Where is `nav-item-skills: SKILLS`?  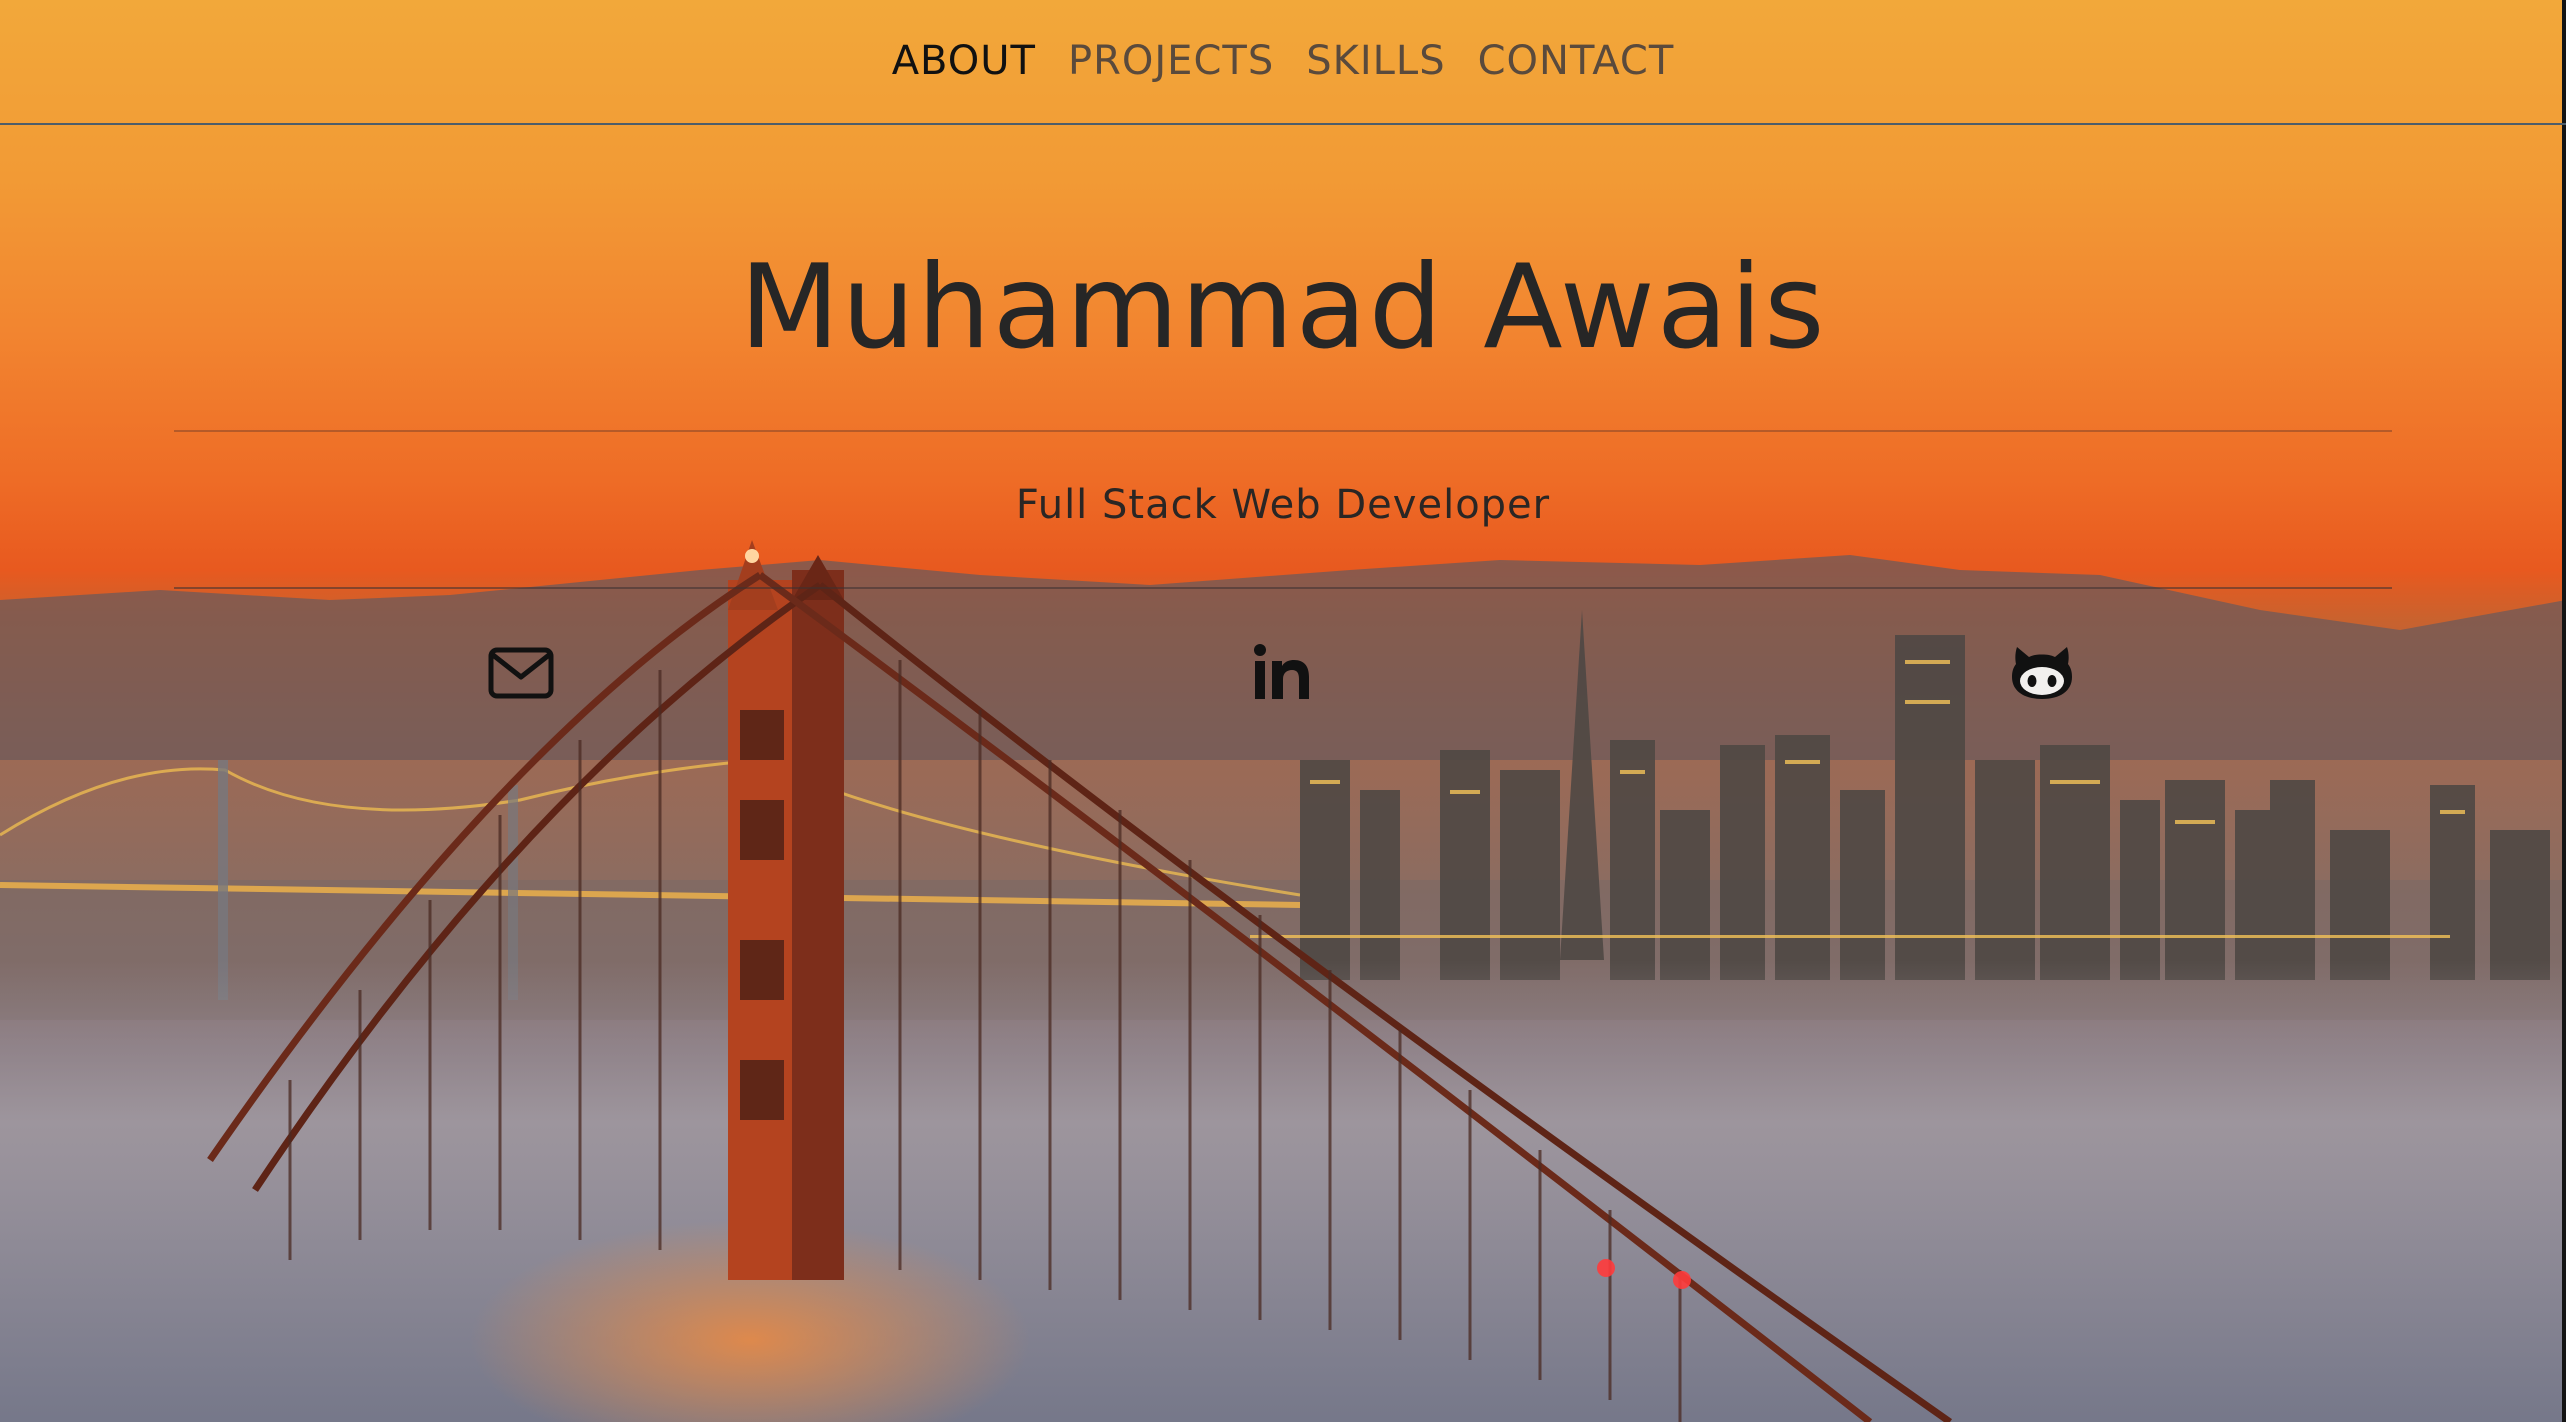
nav-item-skills: SKILLS is located at coordinates (1375, 61).